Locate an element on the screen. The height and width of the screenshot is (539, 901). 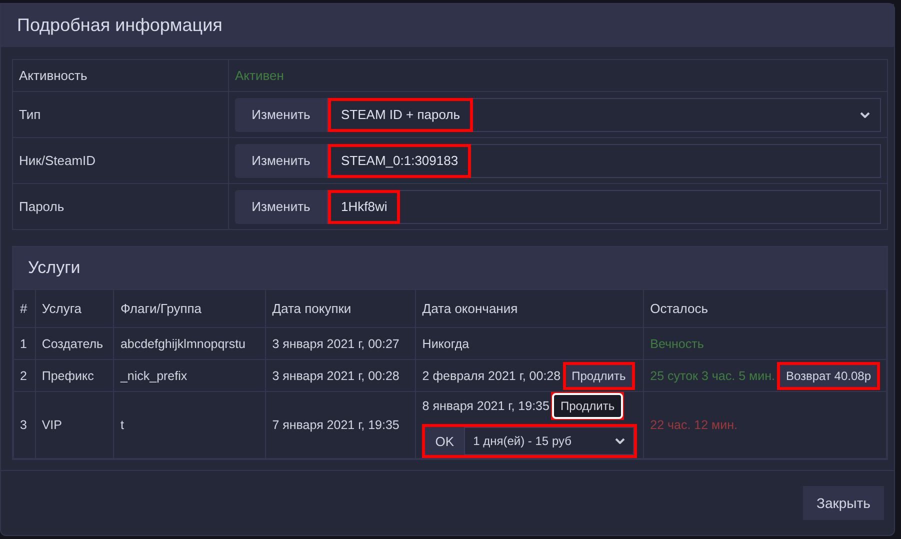
table-cell: t is located at coordinates (190, 425).